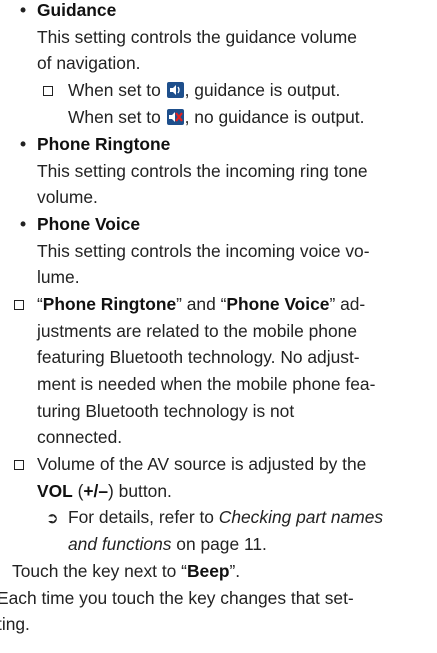 Image resolution: width=437 pixels, height=653 pixels. What do you see at coordinates (89, 63) in the screenshot?
I see `guidance-desc-2: of navigation.` at bounding box center [89, 63].